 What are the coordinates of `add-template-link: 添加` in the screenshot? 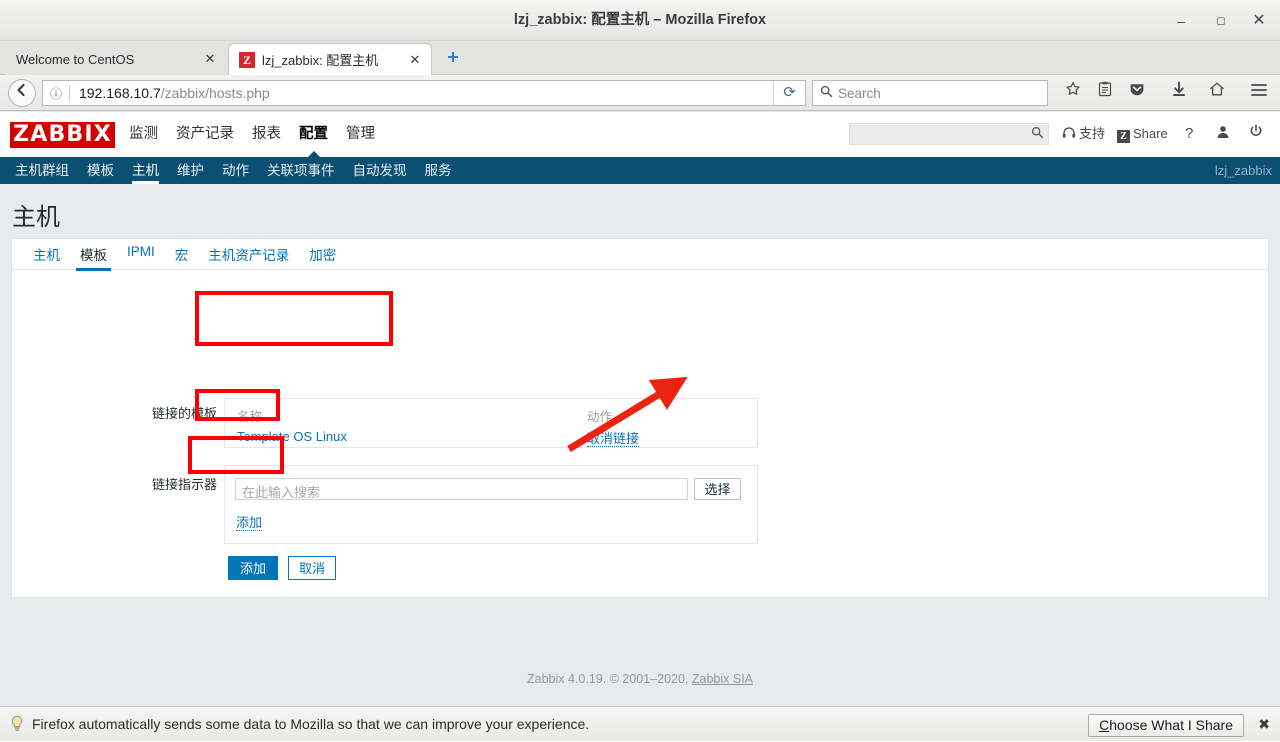 It's located at (249, 523).